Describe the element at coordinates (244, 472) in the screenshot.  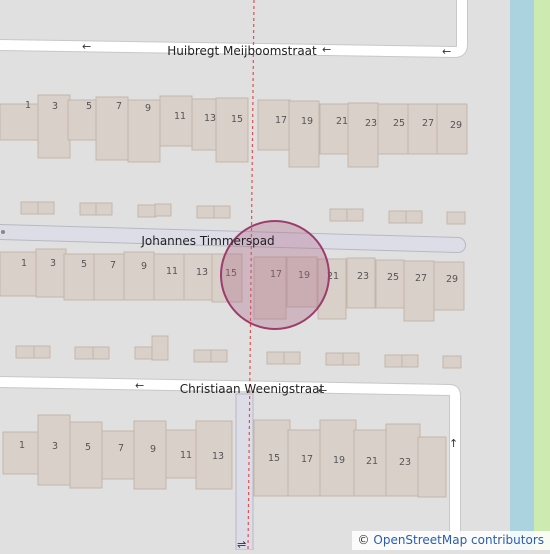
I see `south-path` at that location.